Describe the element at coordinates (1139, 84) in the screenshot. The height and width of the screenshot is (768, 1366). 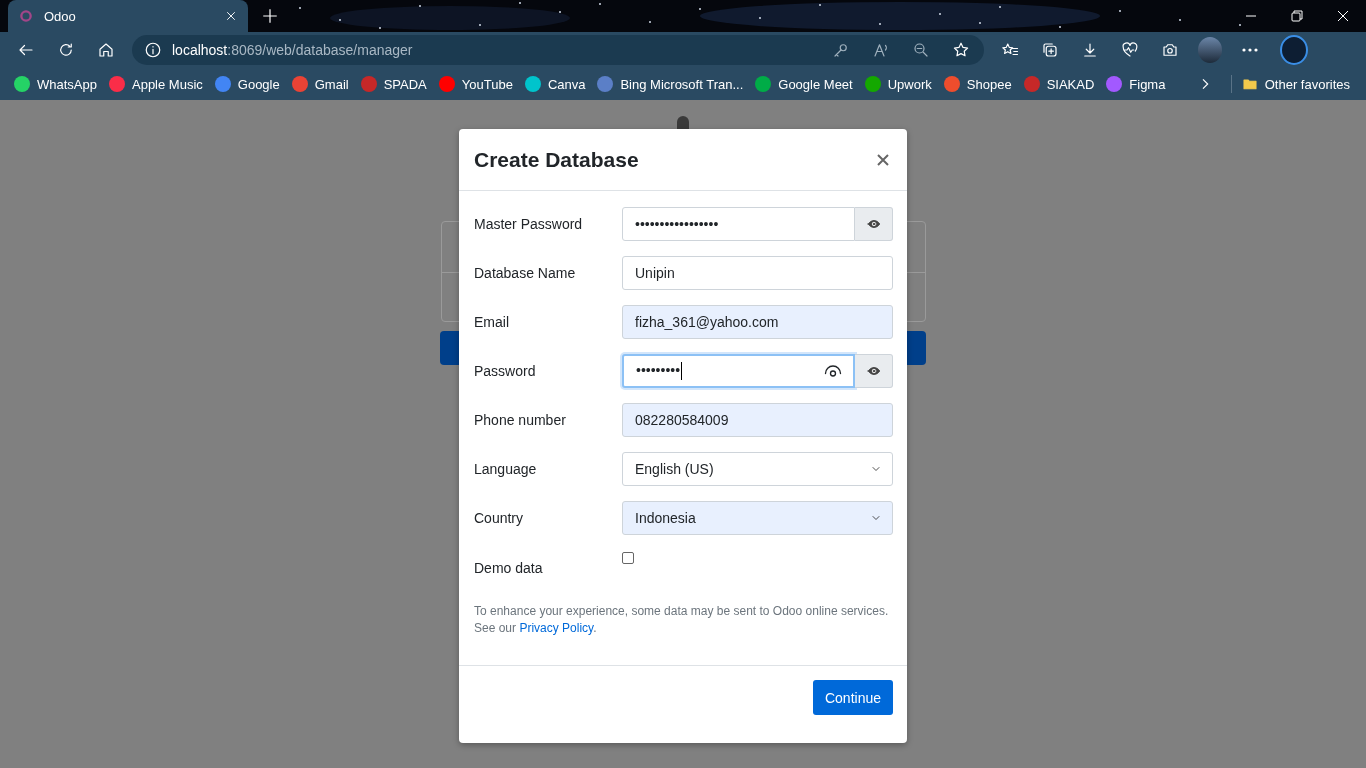
I see `bookmark-link: Figma` at that location.